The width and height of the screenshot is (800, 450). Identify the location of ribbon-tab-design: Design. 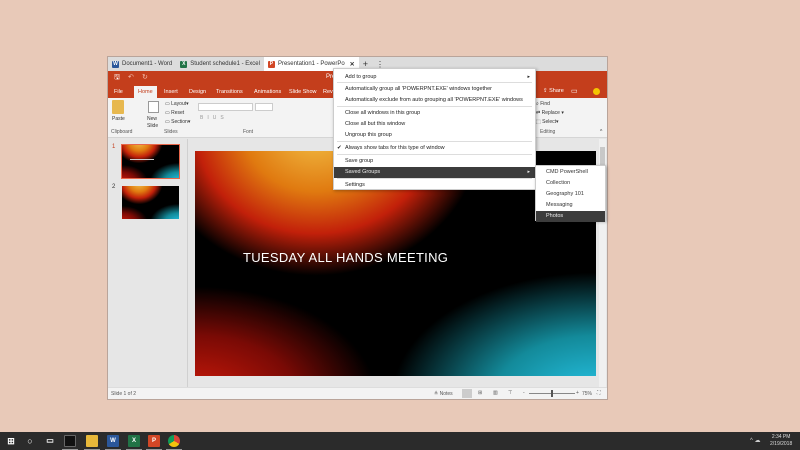
(197, 92).